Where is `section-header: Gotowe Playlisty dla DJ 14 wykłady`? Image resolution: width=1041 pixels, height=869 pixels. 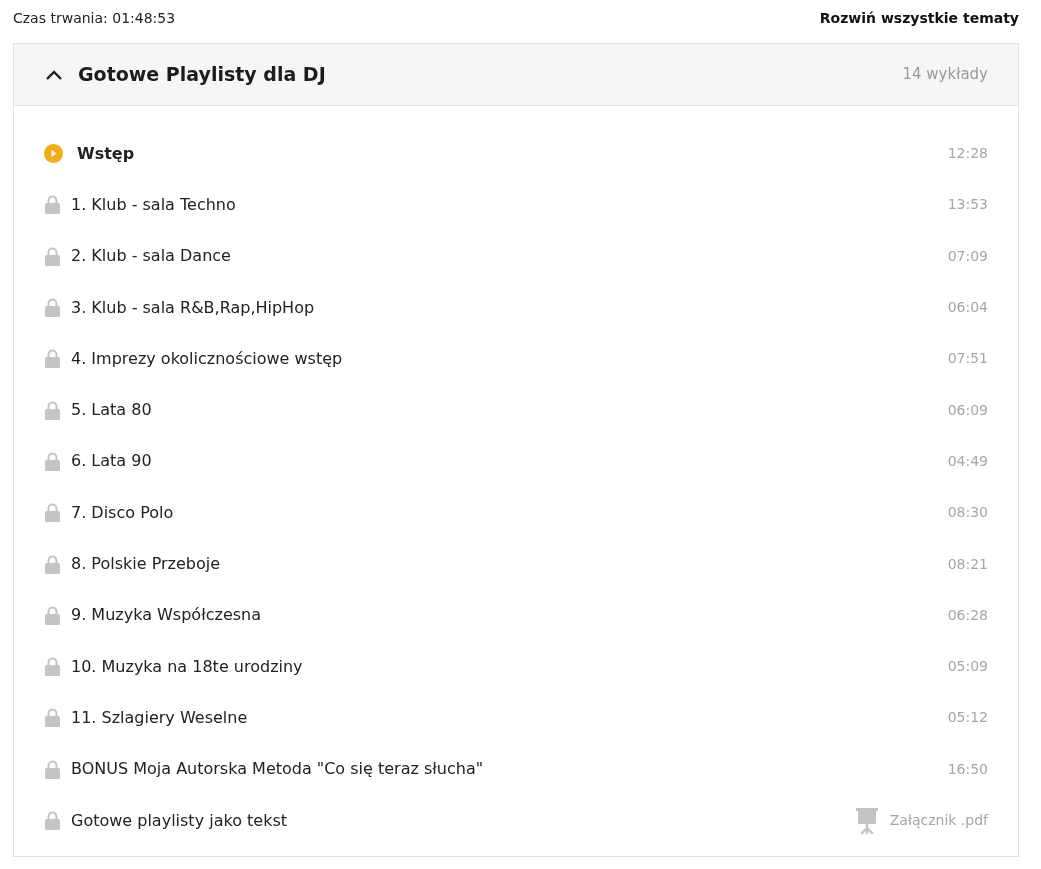 section-header: Gotowe Playlisty dla DJ 14 wykłady is located at coordinates (516, 75).